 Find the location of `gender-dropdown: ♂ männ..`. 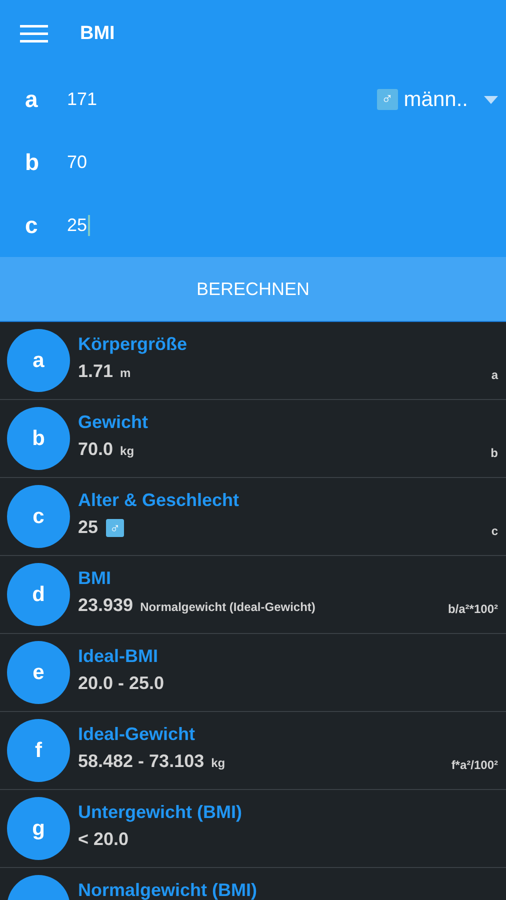

gender-dropdown: ♂ männ.. is located at coordinates (441, 99).